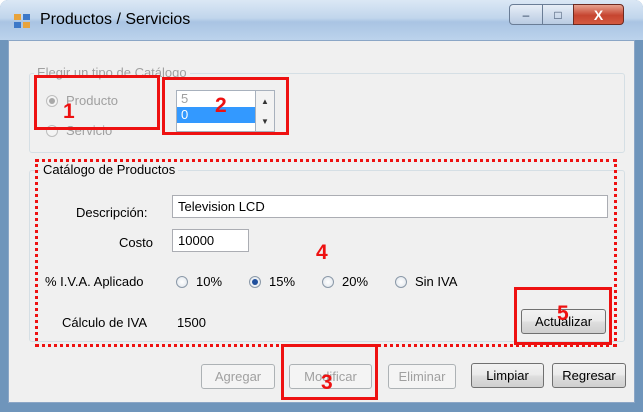 The width and height of the screenshot is (643, 412). I want to click on title-bar: Productos / Servicios – □ X, so click(321, 20).